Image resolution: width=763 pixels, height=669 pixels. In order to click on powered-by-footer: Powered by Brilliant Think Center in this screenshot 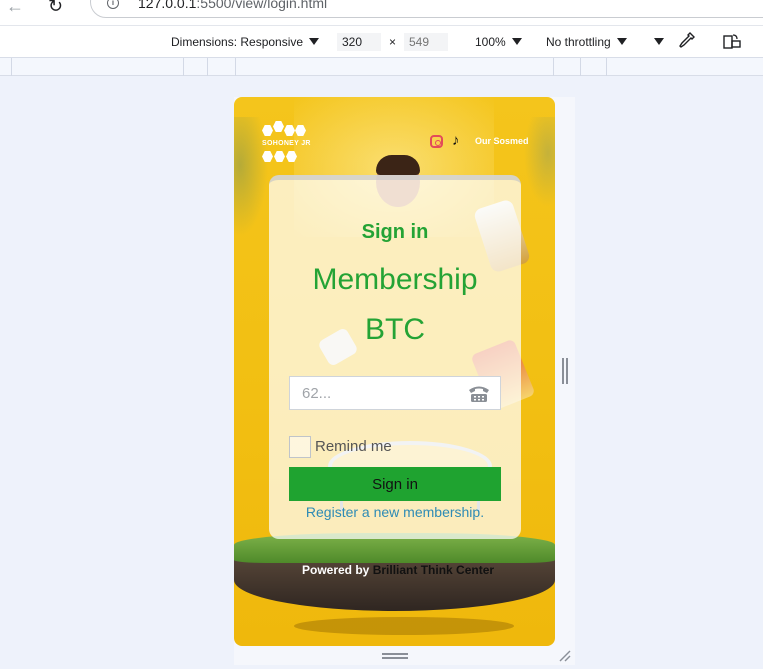, I will do `click(398, 570)`.